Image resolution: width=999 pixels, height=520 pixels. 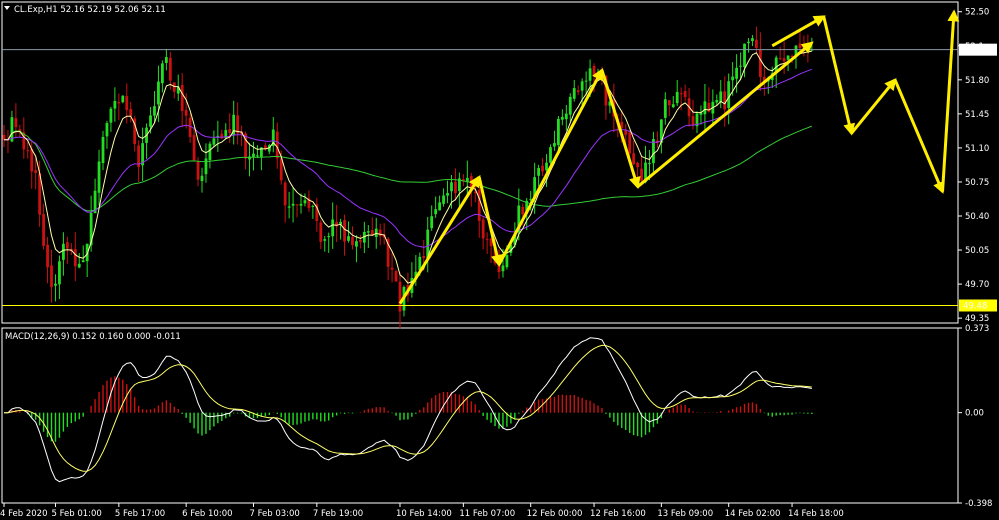 What do you see at coordinates (977, 183) in the screenshot?
I see `price-tick-label: 50.75` at bounding box center [977, 183].